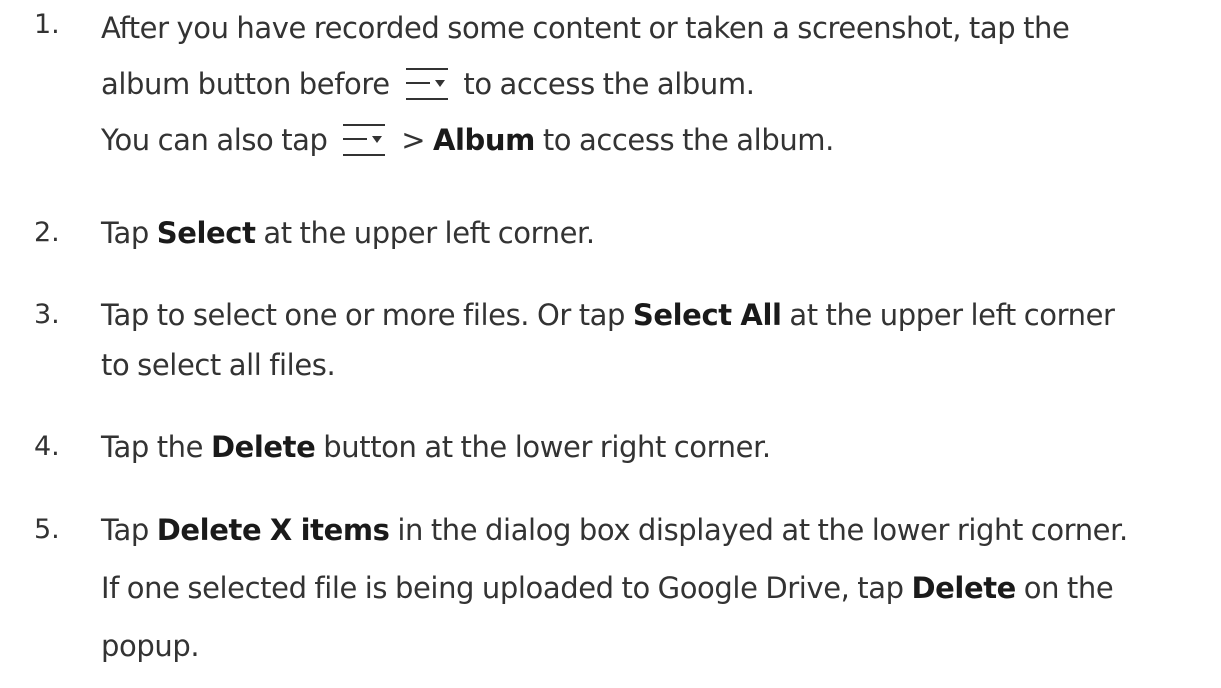 The image size is (1221, 688). What do you see at coordinates (1068, 588) in the screenshot?
I see `text-segment: on the` at bounding box center [1068, 588].